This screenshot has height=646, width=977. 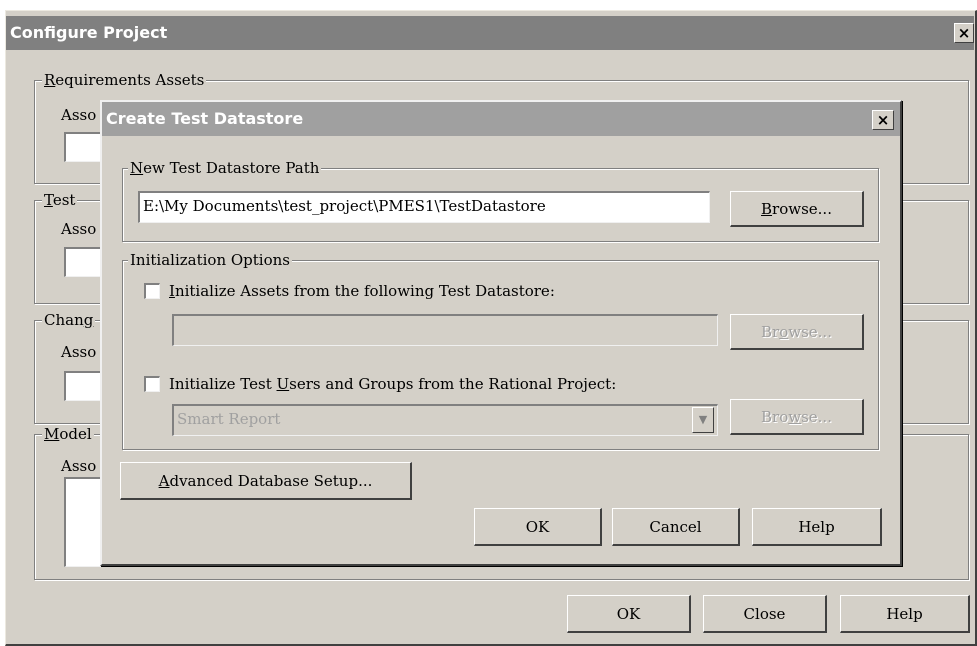 I want to click on init-assets-datastore-field, so click(x=445, y=330).